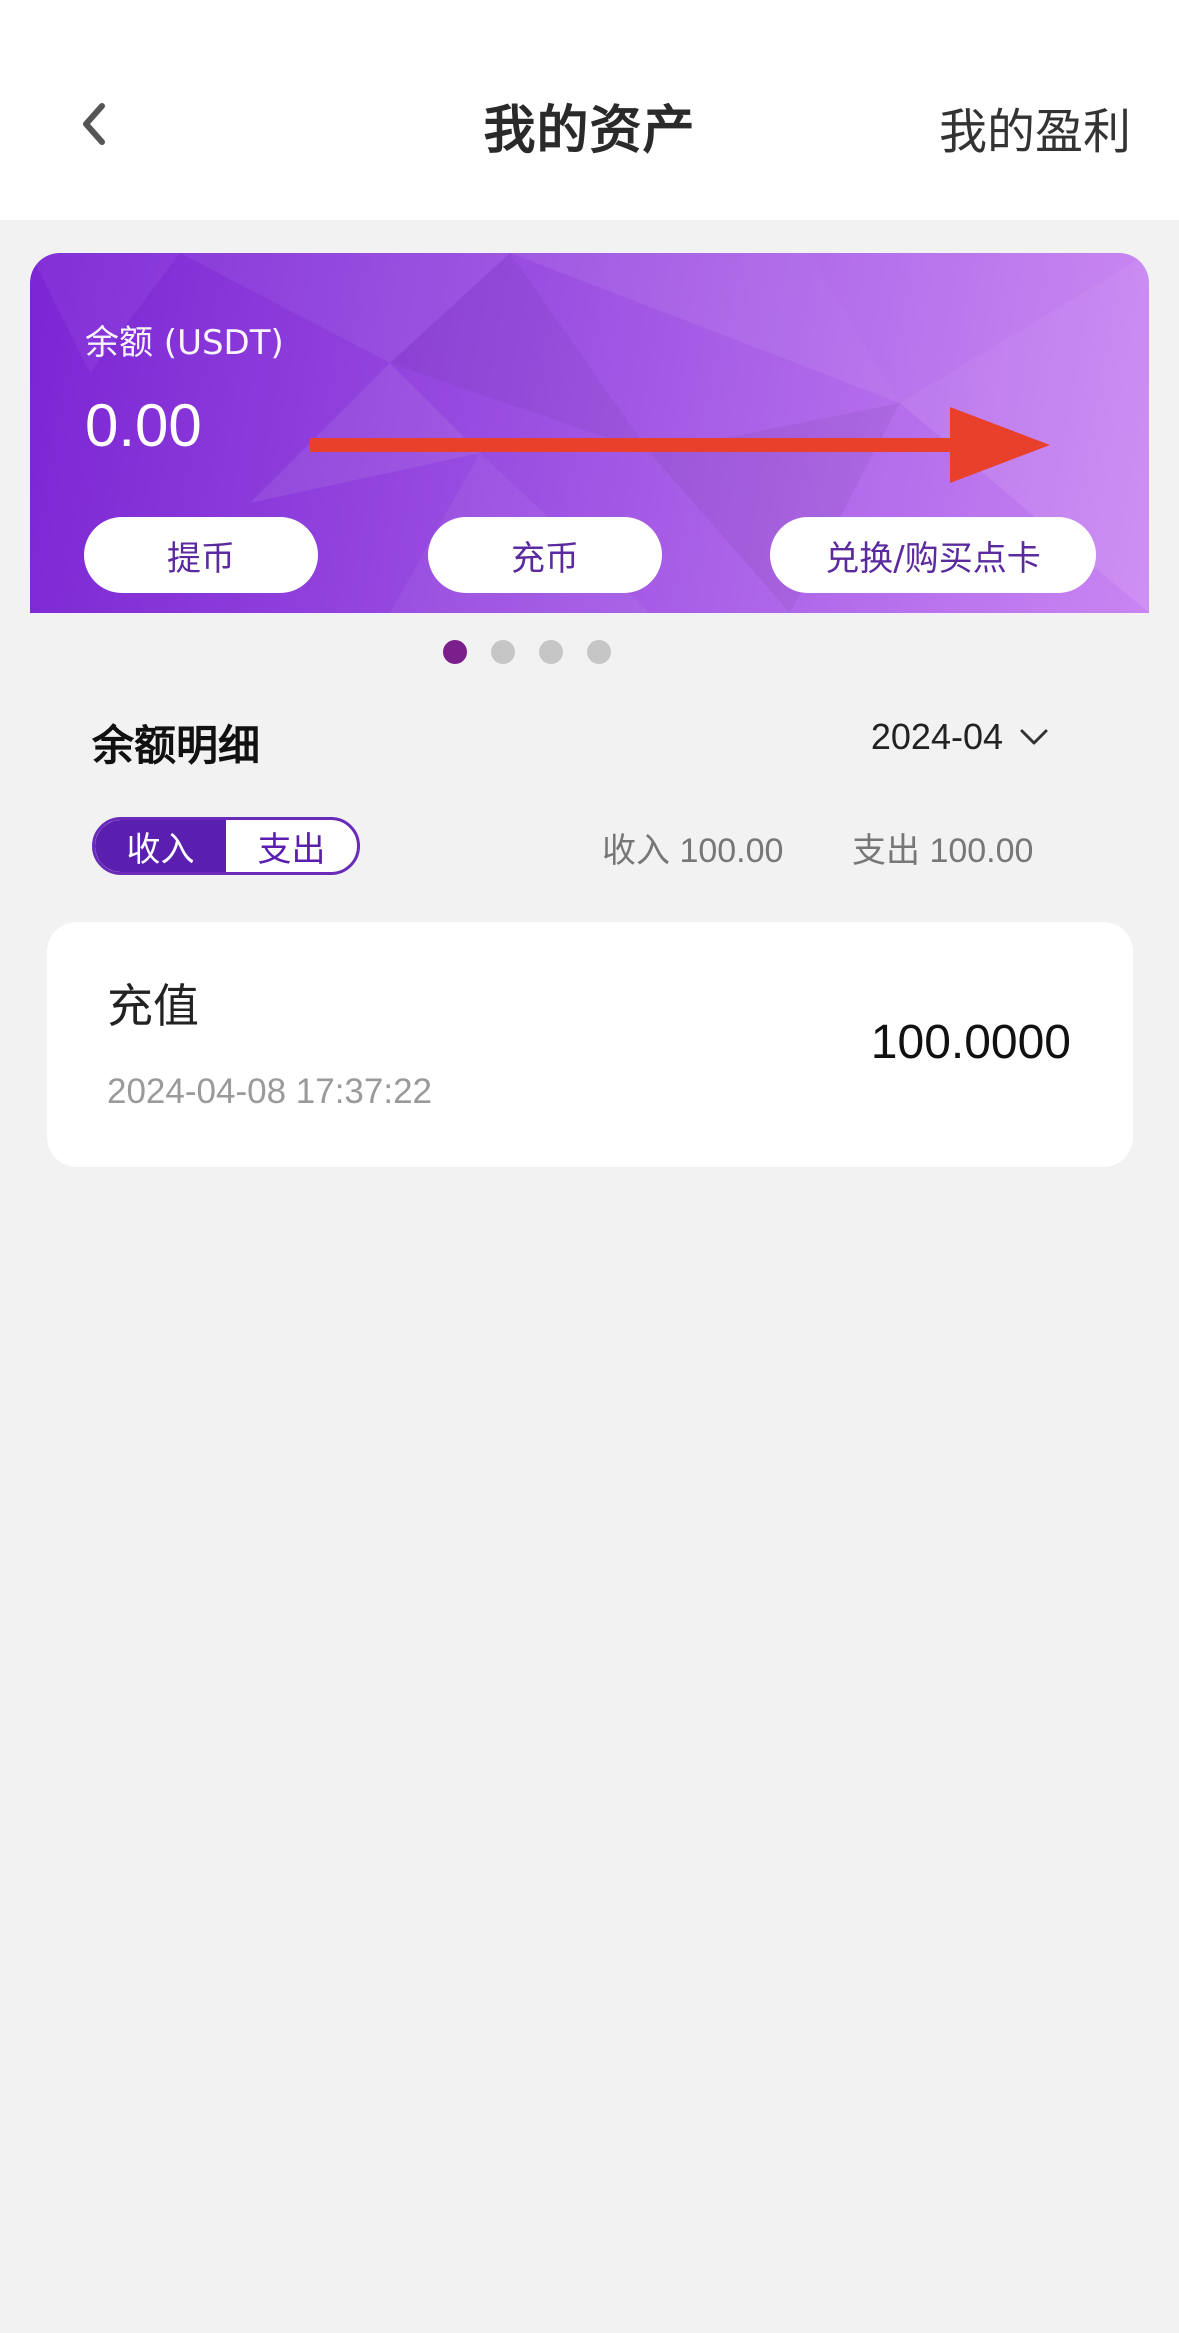 The width and height of the screenshot is (1179, 2333). I want to click on income-total: 收入 100.00, so click(693, 851).